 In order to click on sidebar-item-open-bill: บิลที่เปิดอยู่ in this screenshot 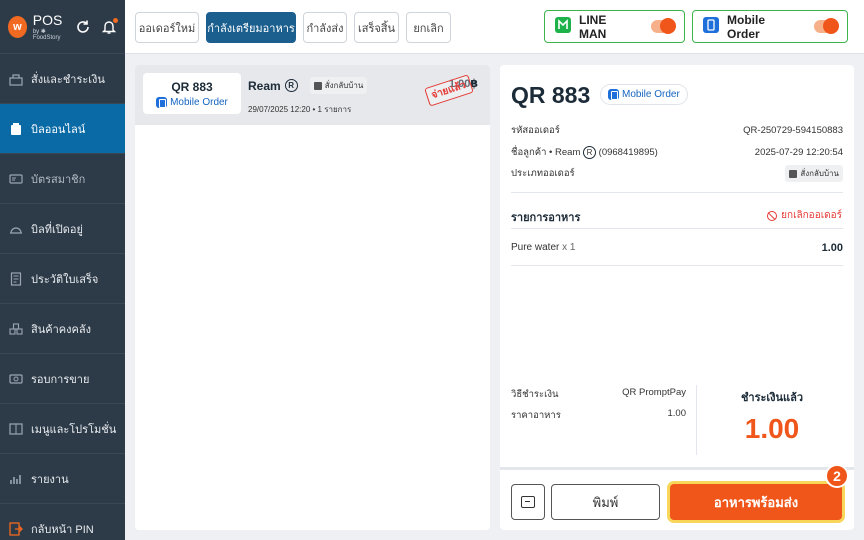, I will do `click(62, 229)`.